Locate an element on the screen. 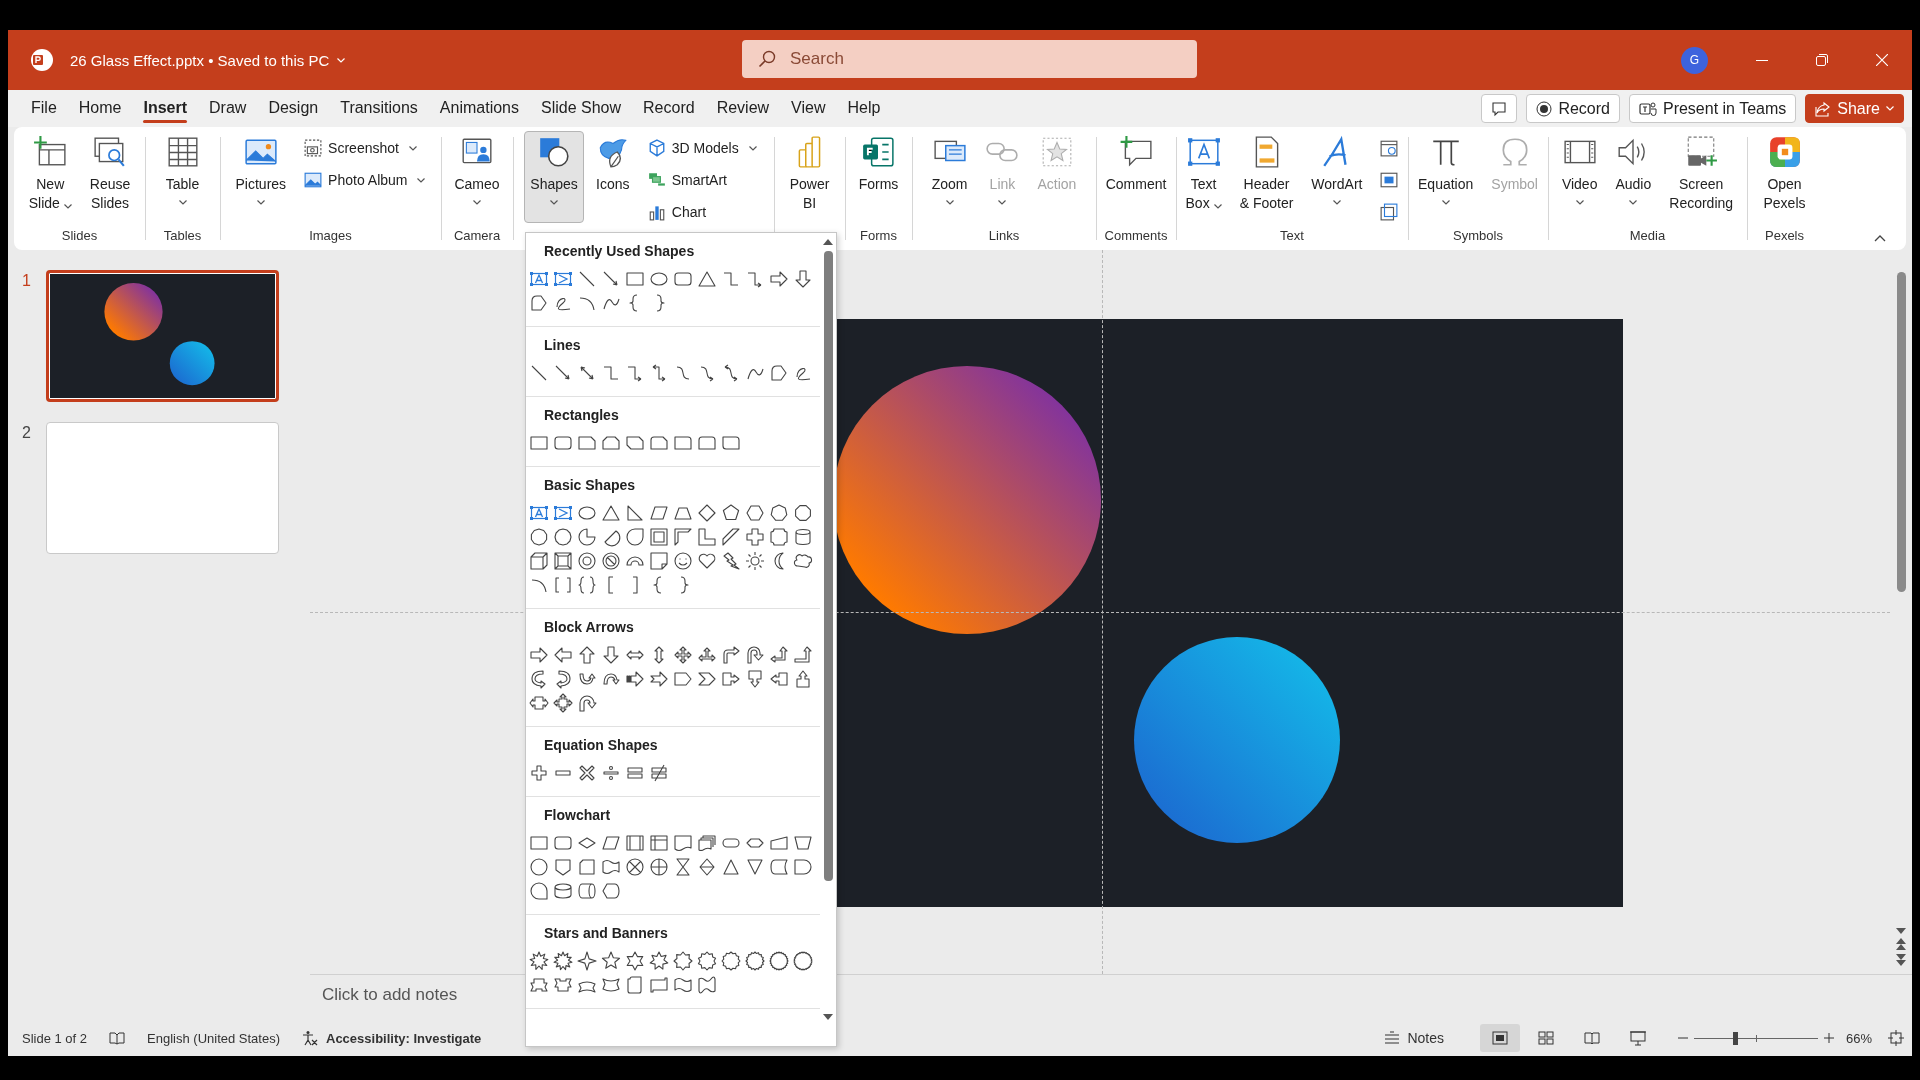  group-label: Media is located at coordinates (1647, 236).